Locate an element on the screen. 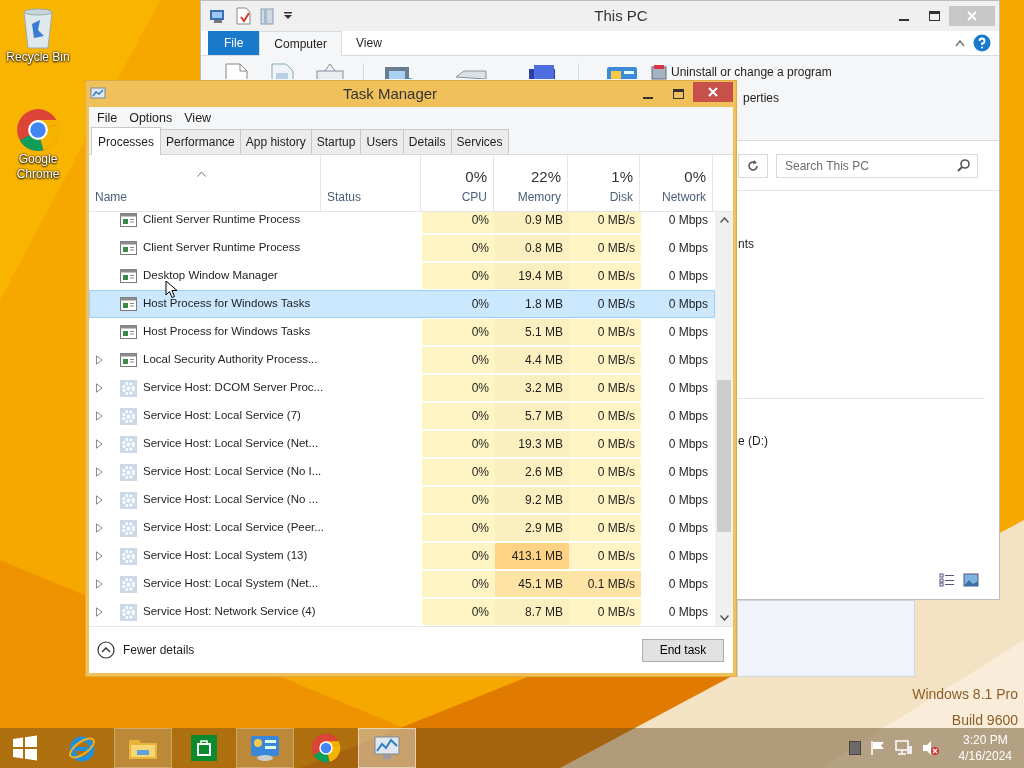 The width and height of the screenshot is (1024, 768). scrollbar is located at coordinates (724, 419).